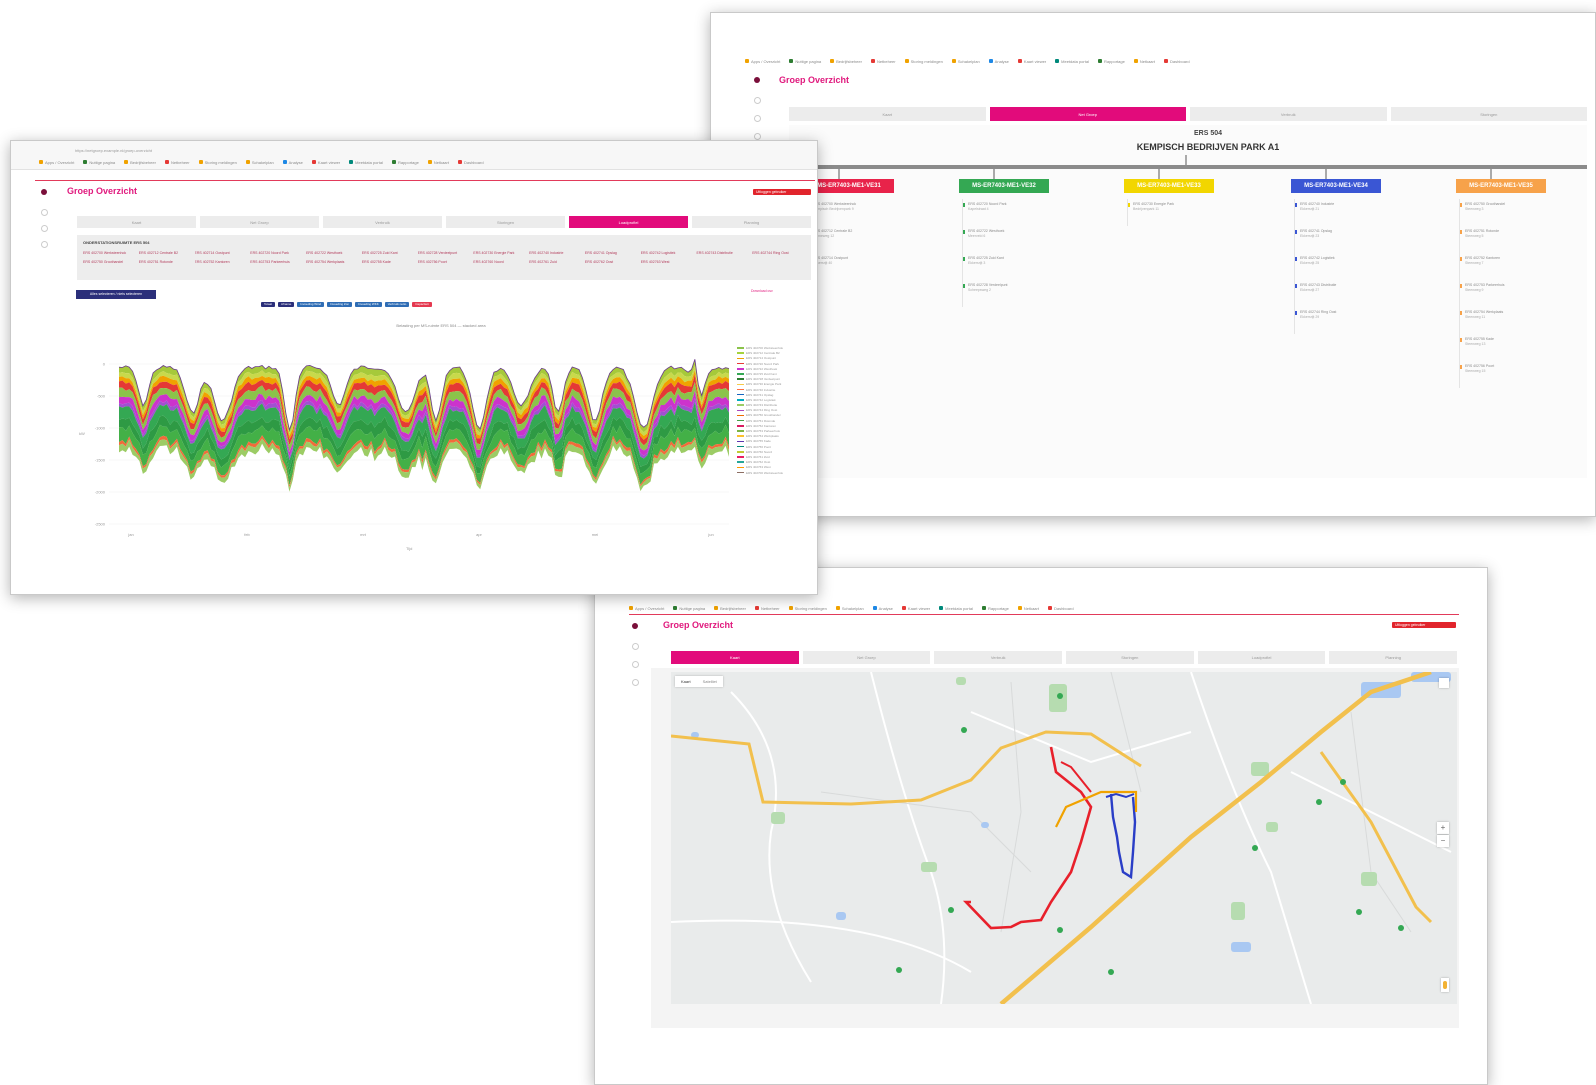  What do you see at coordinates (956, 608) in the screenshot?
I see `bookmark-item: Meetdata portal` at bounding box center [956, 608].